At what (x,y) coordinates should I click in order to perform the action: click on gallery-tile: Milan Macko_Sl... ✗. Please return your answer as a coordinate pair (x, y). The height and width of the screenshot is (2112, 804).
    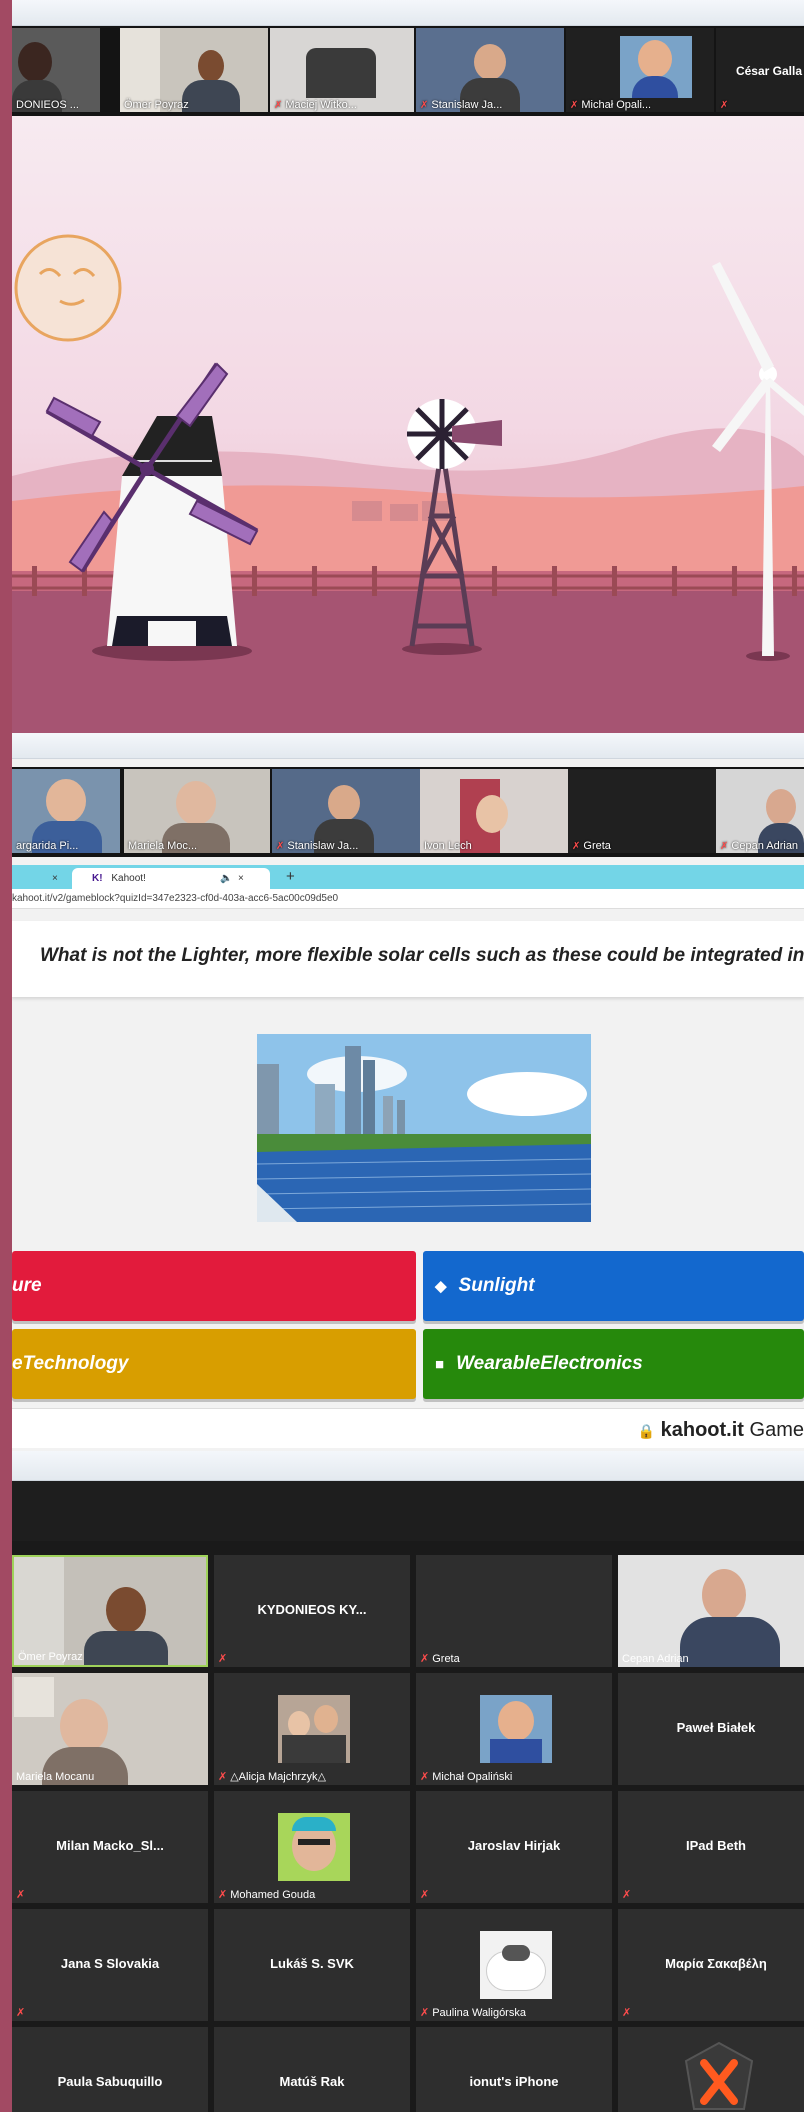
    Looking at the image, I should click on (110, 1847).